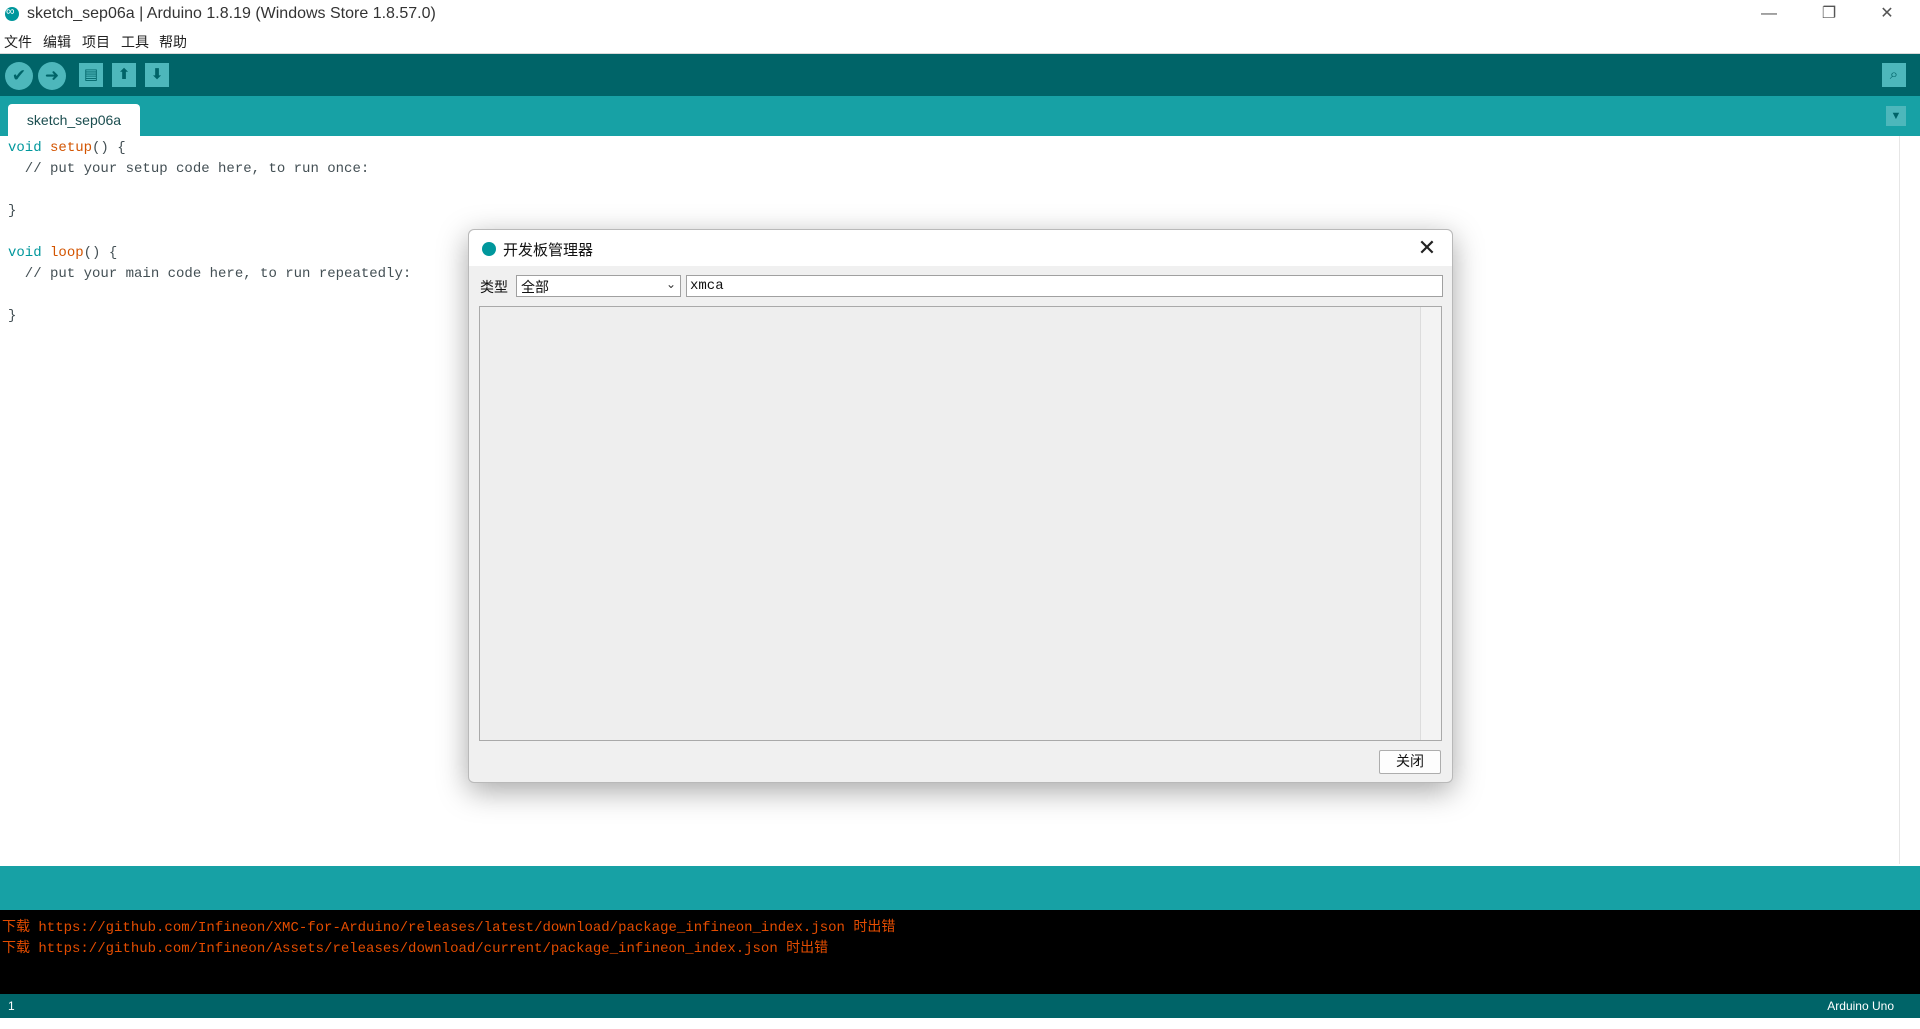 This screenshot has width=1920, height=1029. I want to click on upload-icon: ➜, so click(52, 76).